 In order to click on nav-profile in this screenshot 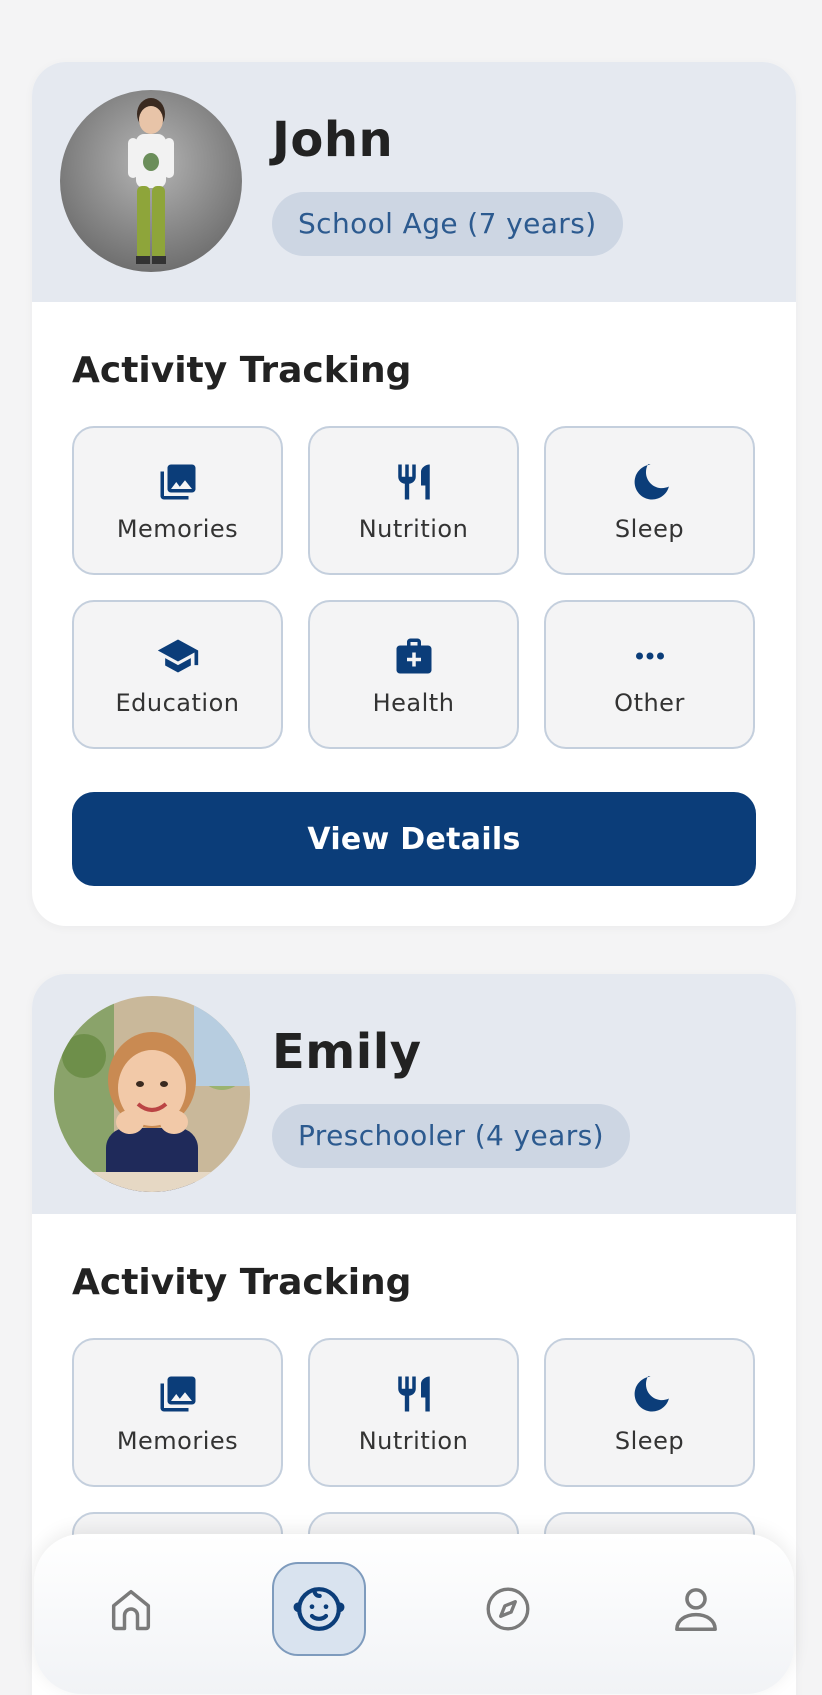, I will do `click(696, 1609)`.